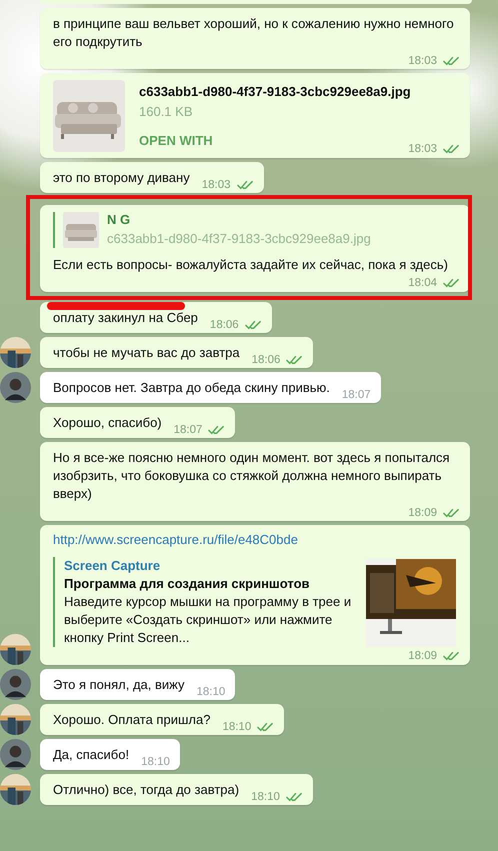 This screenshot has width=498, height=851. I want to click on message-text: Да, спасибо!, so click(91, 755).